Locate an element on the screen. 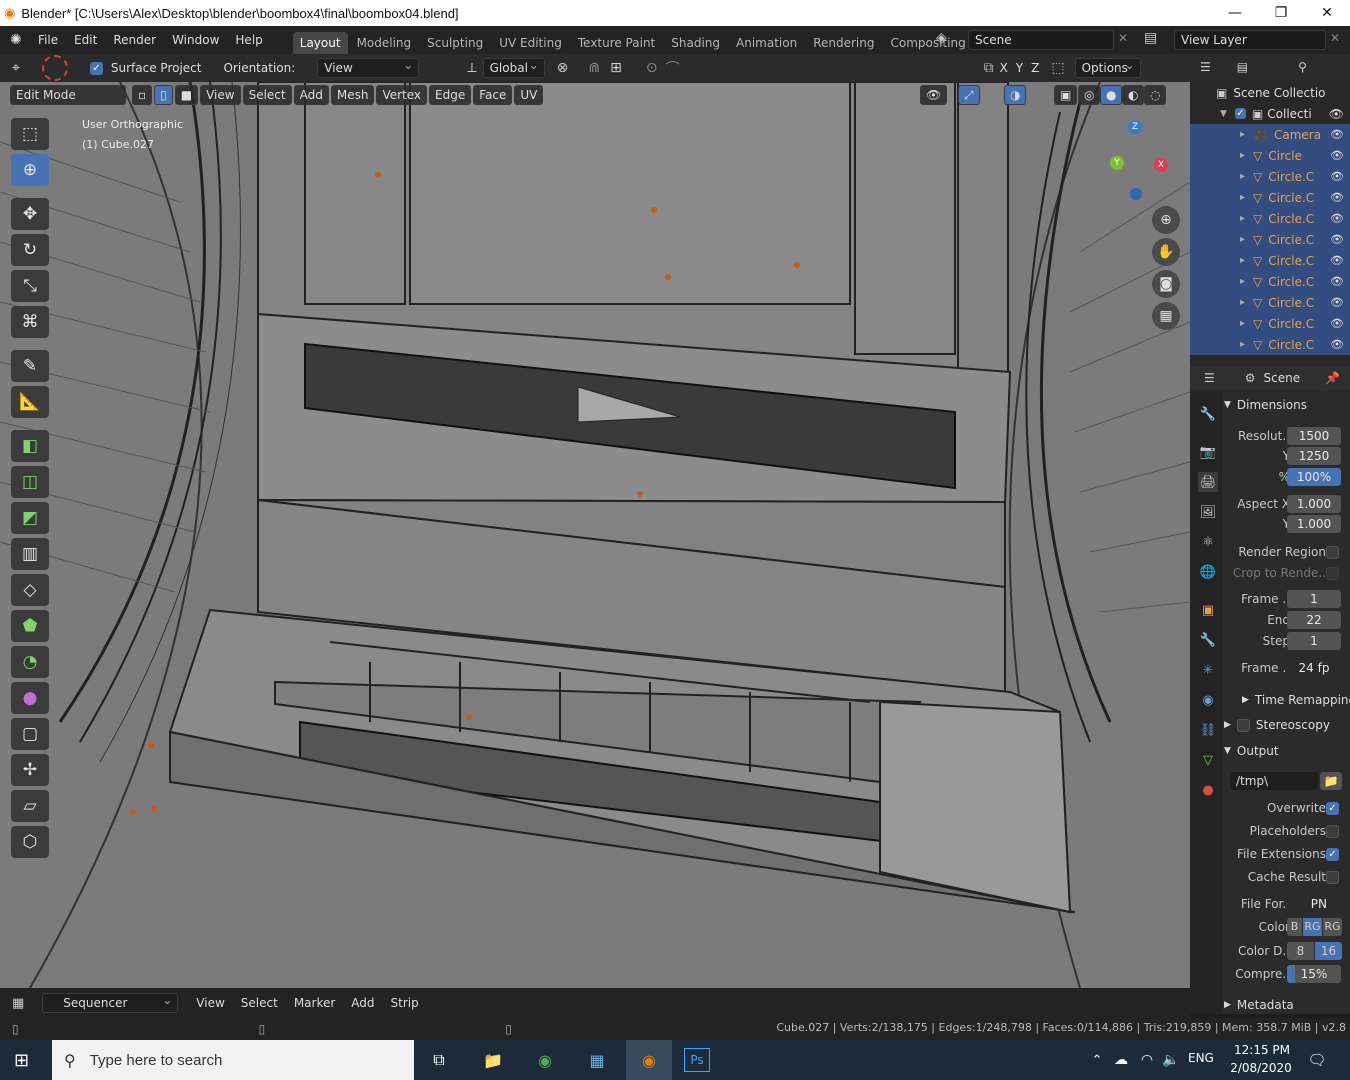  transform-tool: ⌘ is located at coordinates (30, 322).